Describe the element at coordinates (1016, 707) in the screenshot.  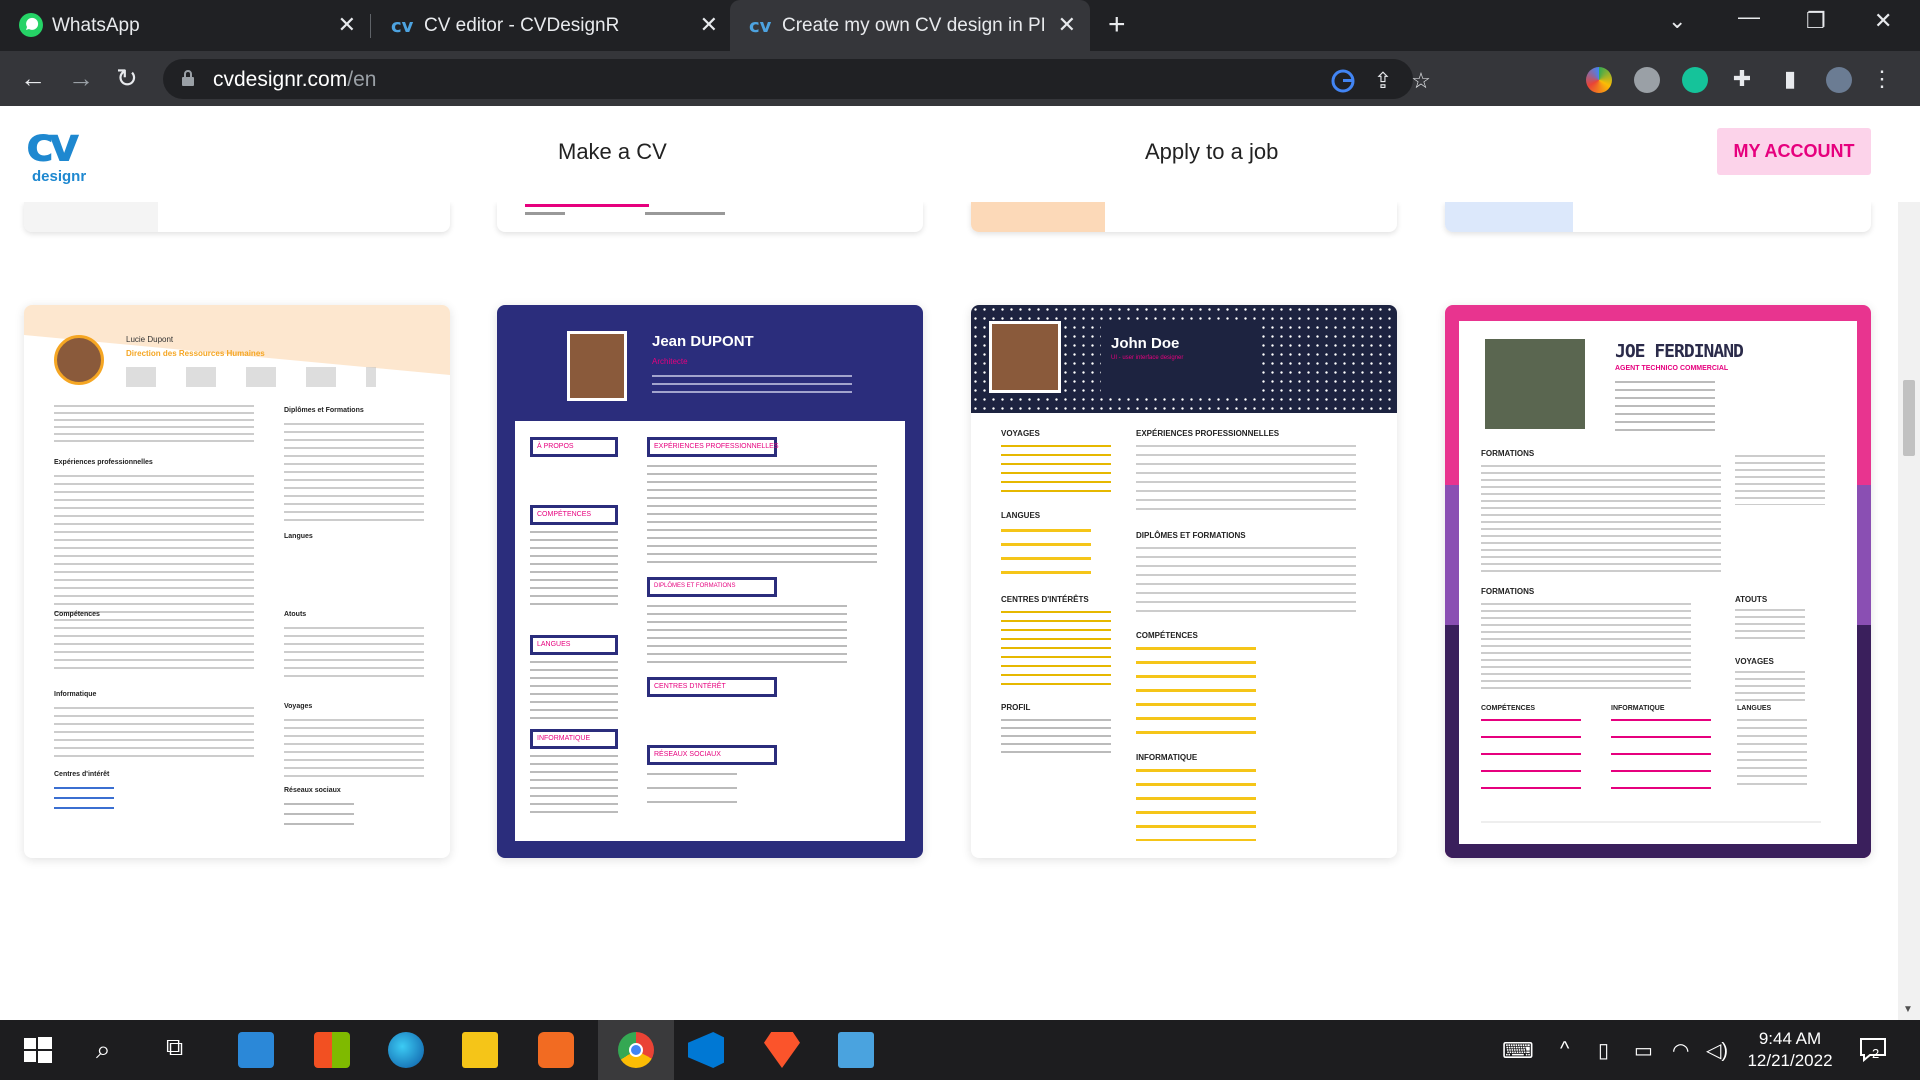
I see `cv-section-heading: PROFIL` at that location.